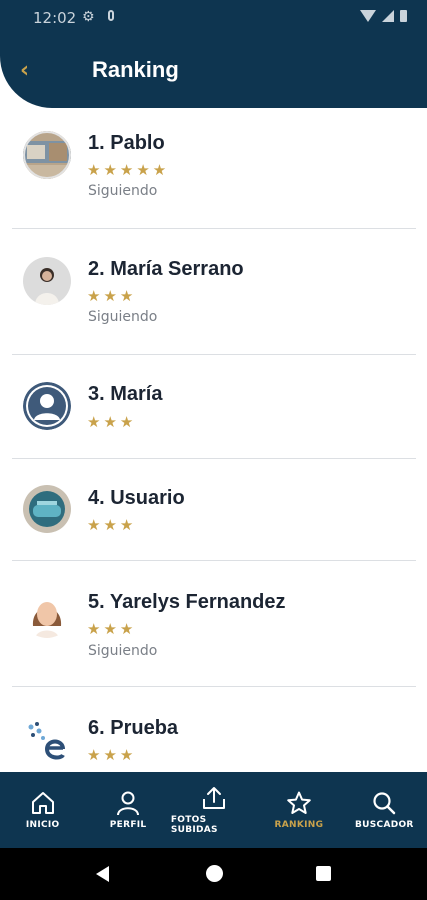 The width and height of the screenshot is (427, 900). What do you see at coordinates (299, 825) in the screenshot?
I see `nav-label: RANKING` at bounding box center [299, 825].